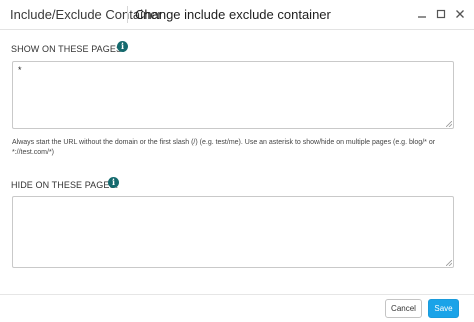  I want to click on minimize-icon, so click(422, 14).